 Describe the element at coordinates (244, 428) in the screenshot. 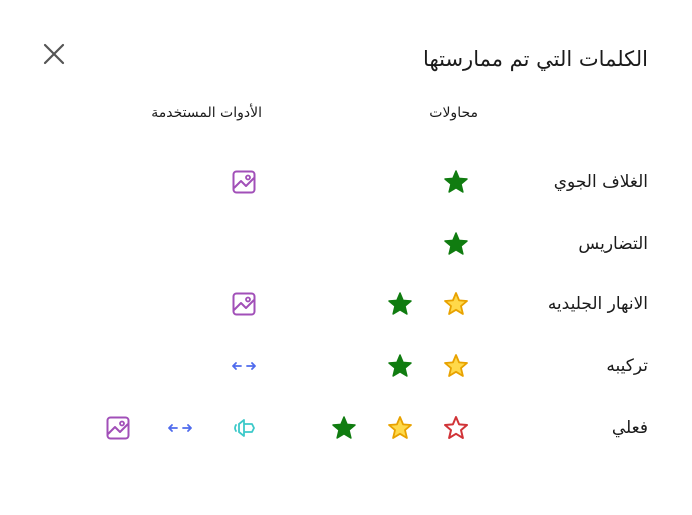

I see `speaker-icon` at that location.